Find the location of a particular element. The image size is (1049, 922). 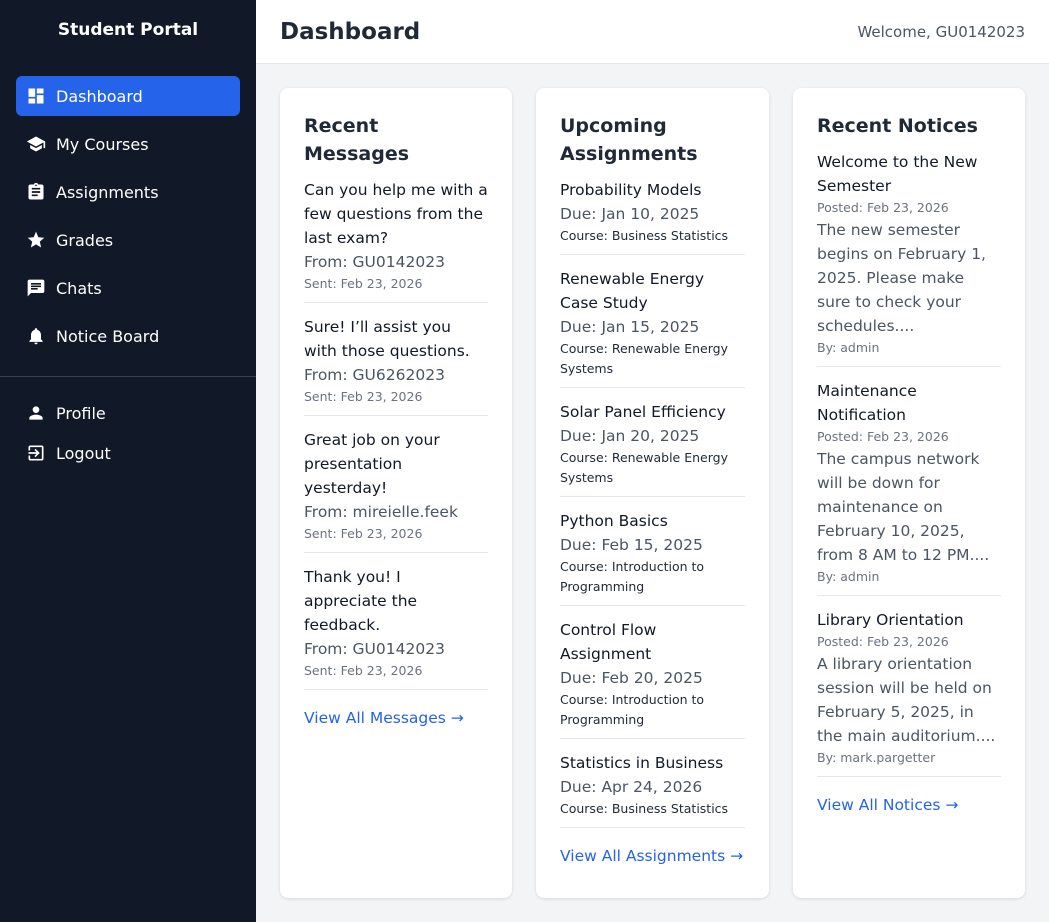

assignment-due-date: Due: Apr 24, 2026 is located at coordinates (631, 787).